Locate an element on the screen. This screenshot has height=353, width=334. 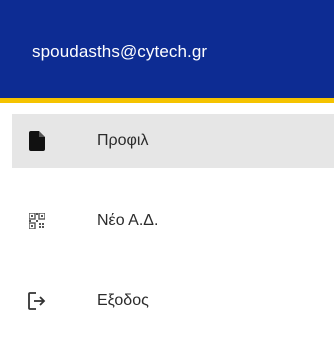
menu-item-label: Προφιλ is located at coordinates (123, 140).